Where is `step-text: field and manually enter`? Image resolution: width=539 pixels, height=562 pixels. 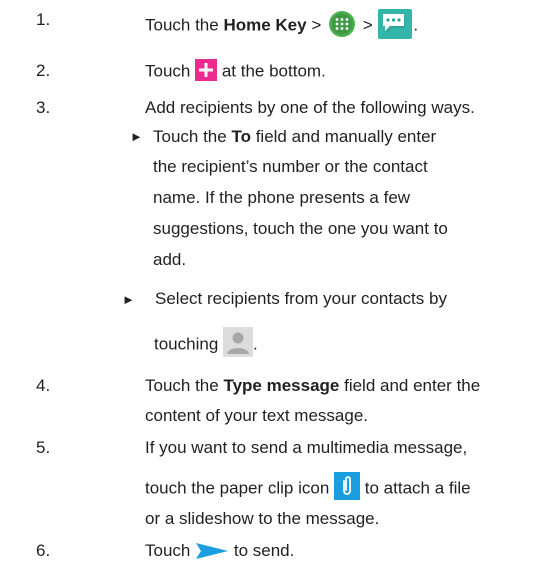 step-text: field and manually enter is located at coordinates (343, 136).